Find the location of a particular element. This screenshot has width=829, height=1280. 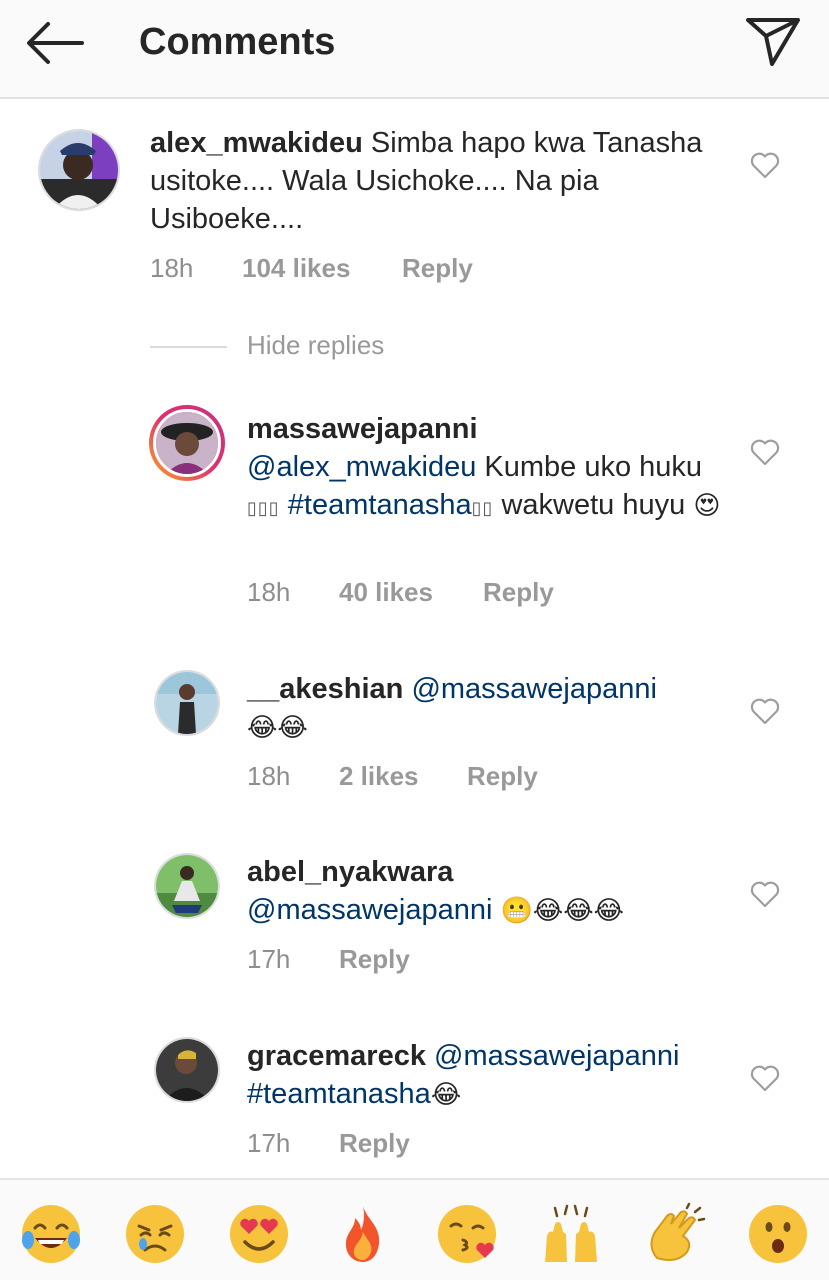

likes-count: 2 likes is located at coordinates (379, 776).